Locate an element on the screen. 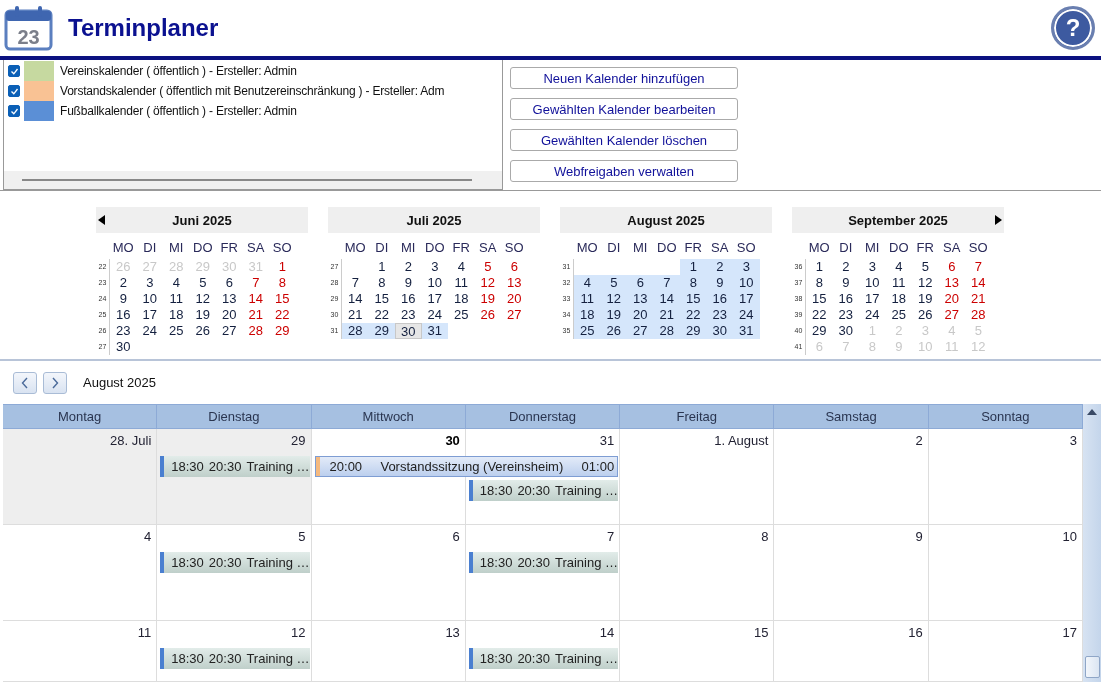 This screenshot has height=682, width=1101. calendar-name: Vereinskalender ( öffentlich ) - Ersteller: Admin is located at coordinates (178, 71).